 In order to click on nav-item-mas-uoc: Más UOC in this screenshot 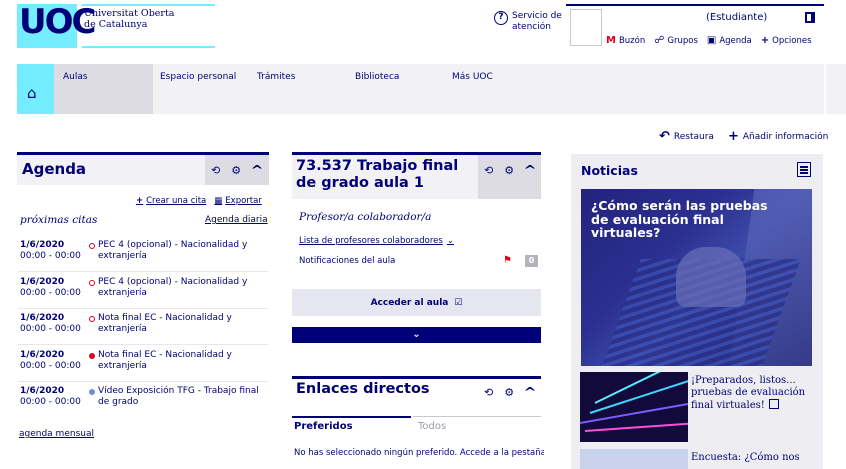, I will do `click(472, 77)`.